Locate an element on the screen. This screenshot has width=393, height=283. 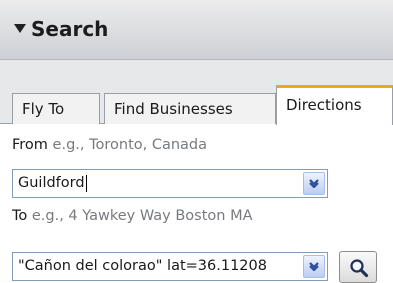
collapse-triangle-icon is located at coordinates (20, 28).